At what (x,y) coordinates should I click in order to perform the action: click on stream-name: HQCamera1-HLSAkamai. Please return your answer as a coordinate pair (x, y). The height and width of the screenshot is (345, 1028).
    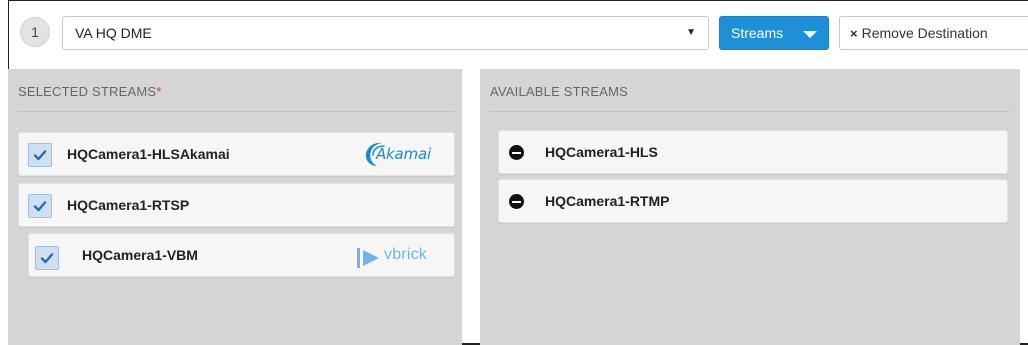
    Looking at the image, I should click on (148, 154).